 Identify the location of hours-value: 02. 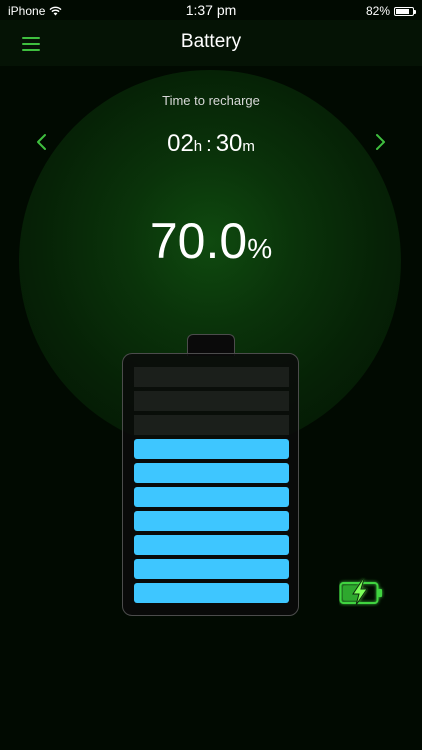
(180, 143).